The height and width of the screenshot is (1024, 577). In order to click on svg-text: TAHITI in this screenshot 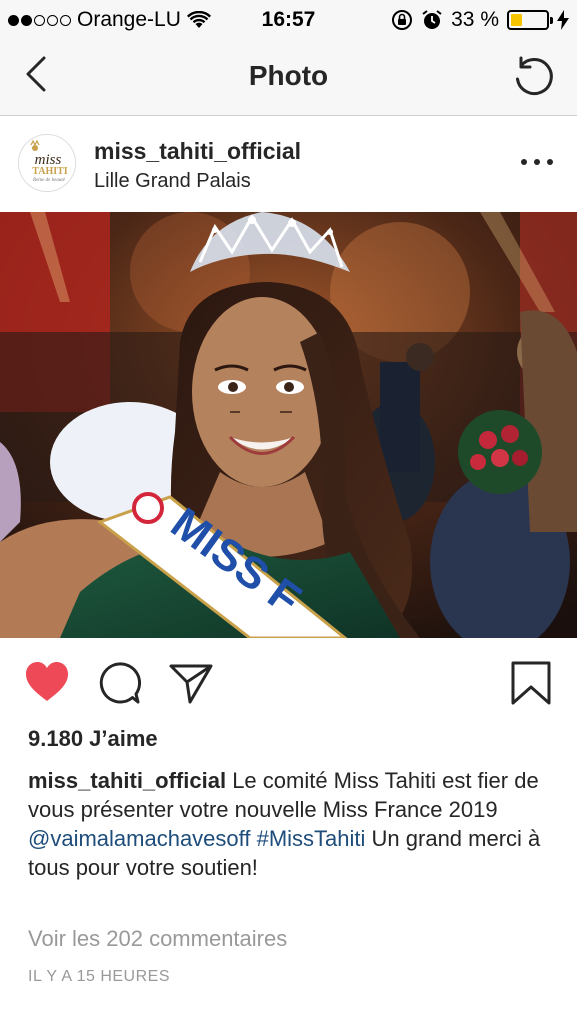, I will do `click(49, 171)`.